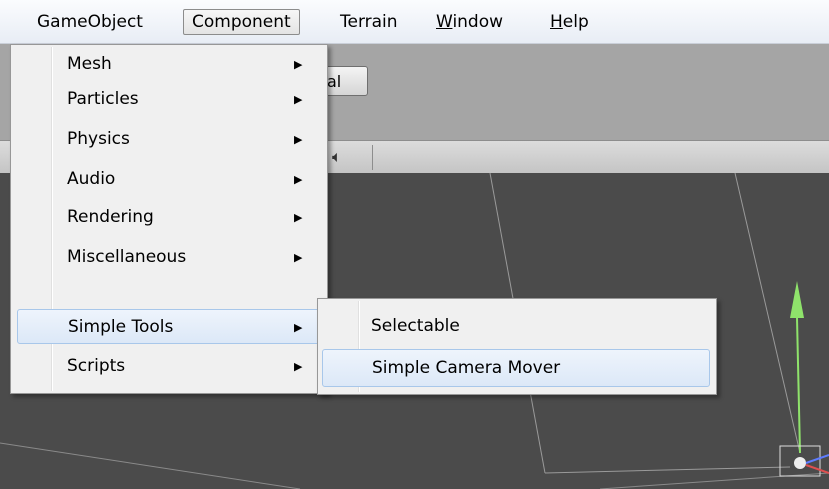  Describe the element at coordinates (127, 257) in the screenshot. I see `menu-item-label: Miscellaneous` at that location.